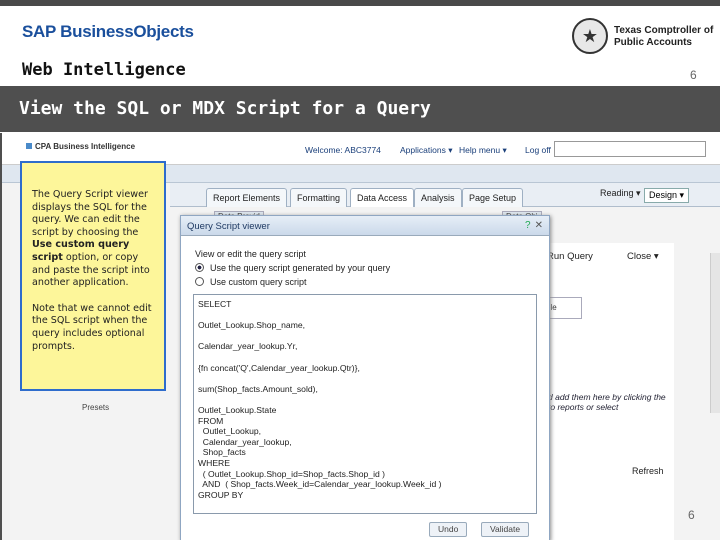  I want to click on sql-line: FROM, so click(211, 420).